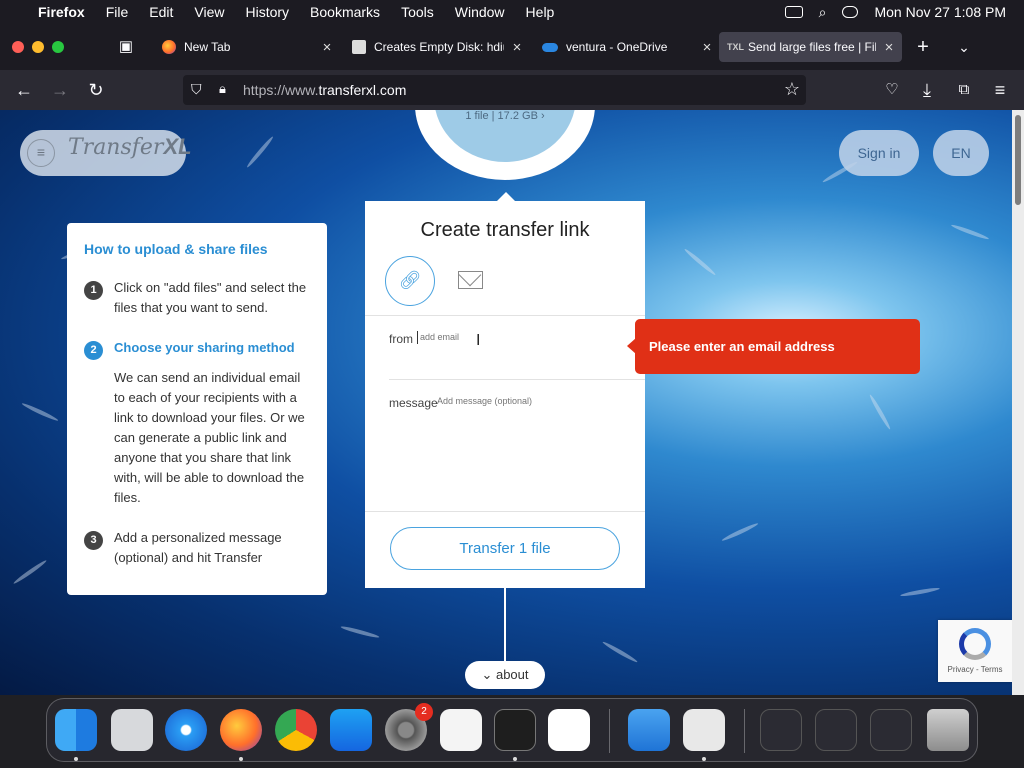 The image size is (1024, 768). What do you see at coordinates (24, 90) in the screenshot?
I see `back-icon: ←` at bounding box center [24, 90].